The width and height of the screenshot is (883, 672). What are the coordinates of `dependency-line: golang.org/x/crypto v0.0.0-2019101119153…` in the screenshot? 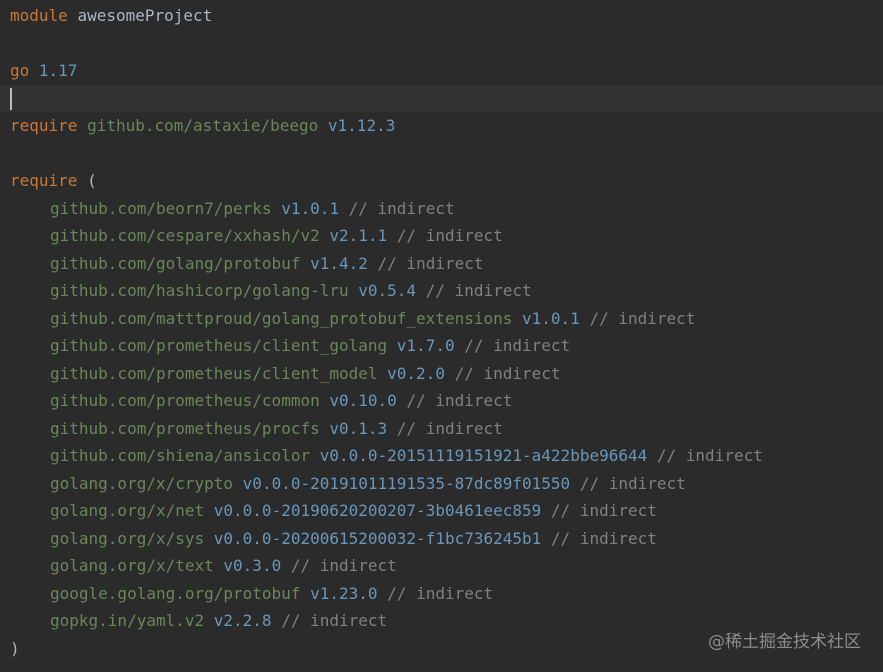 It's located at (441, 484).